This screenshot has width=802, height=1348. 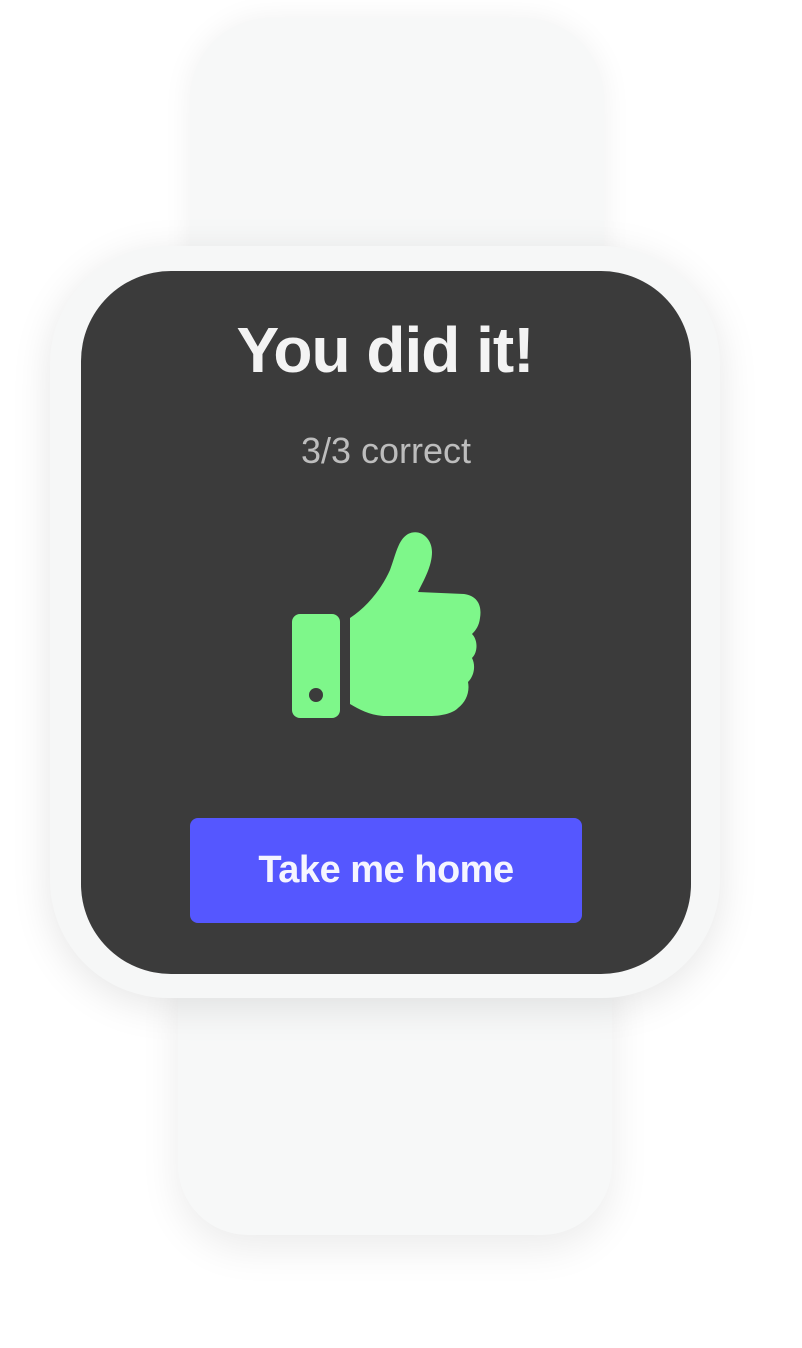 What do you see at coordinates (386, 450) in the screenshot?
I see `score-text: 3/3 correct` at bounding box center [386, 450].